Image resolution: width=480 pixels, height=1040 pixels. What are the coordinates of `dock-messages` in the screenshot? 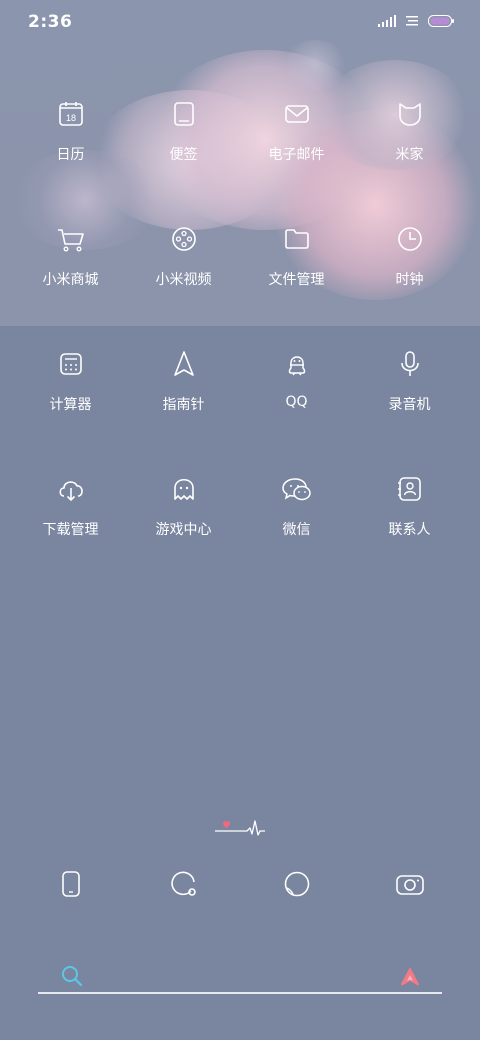 It's located at (183, 884).